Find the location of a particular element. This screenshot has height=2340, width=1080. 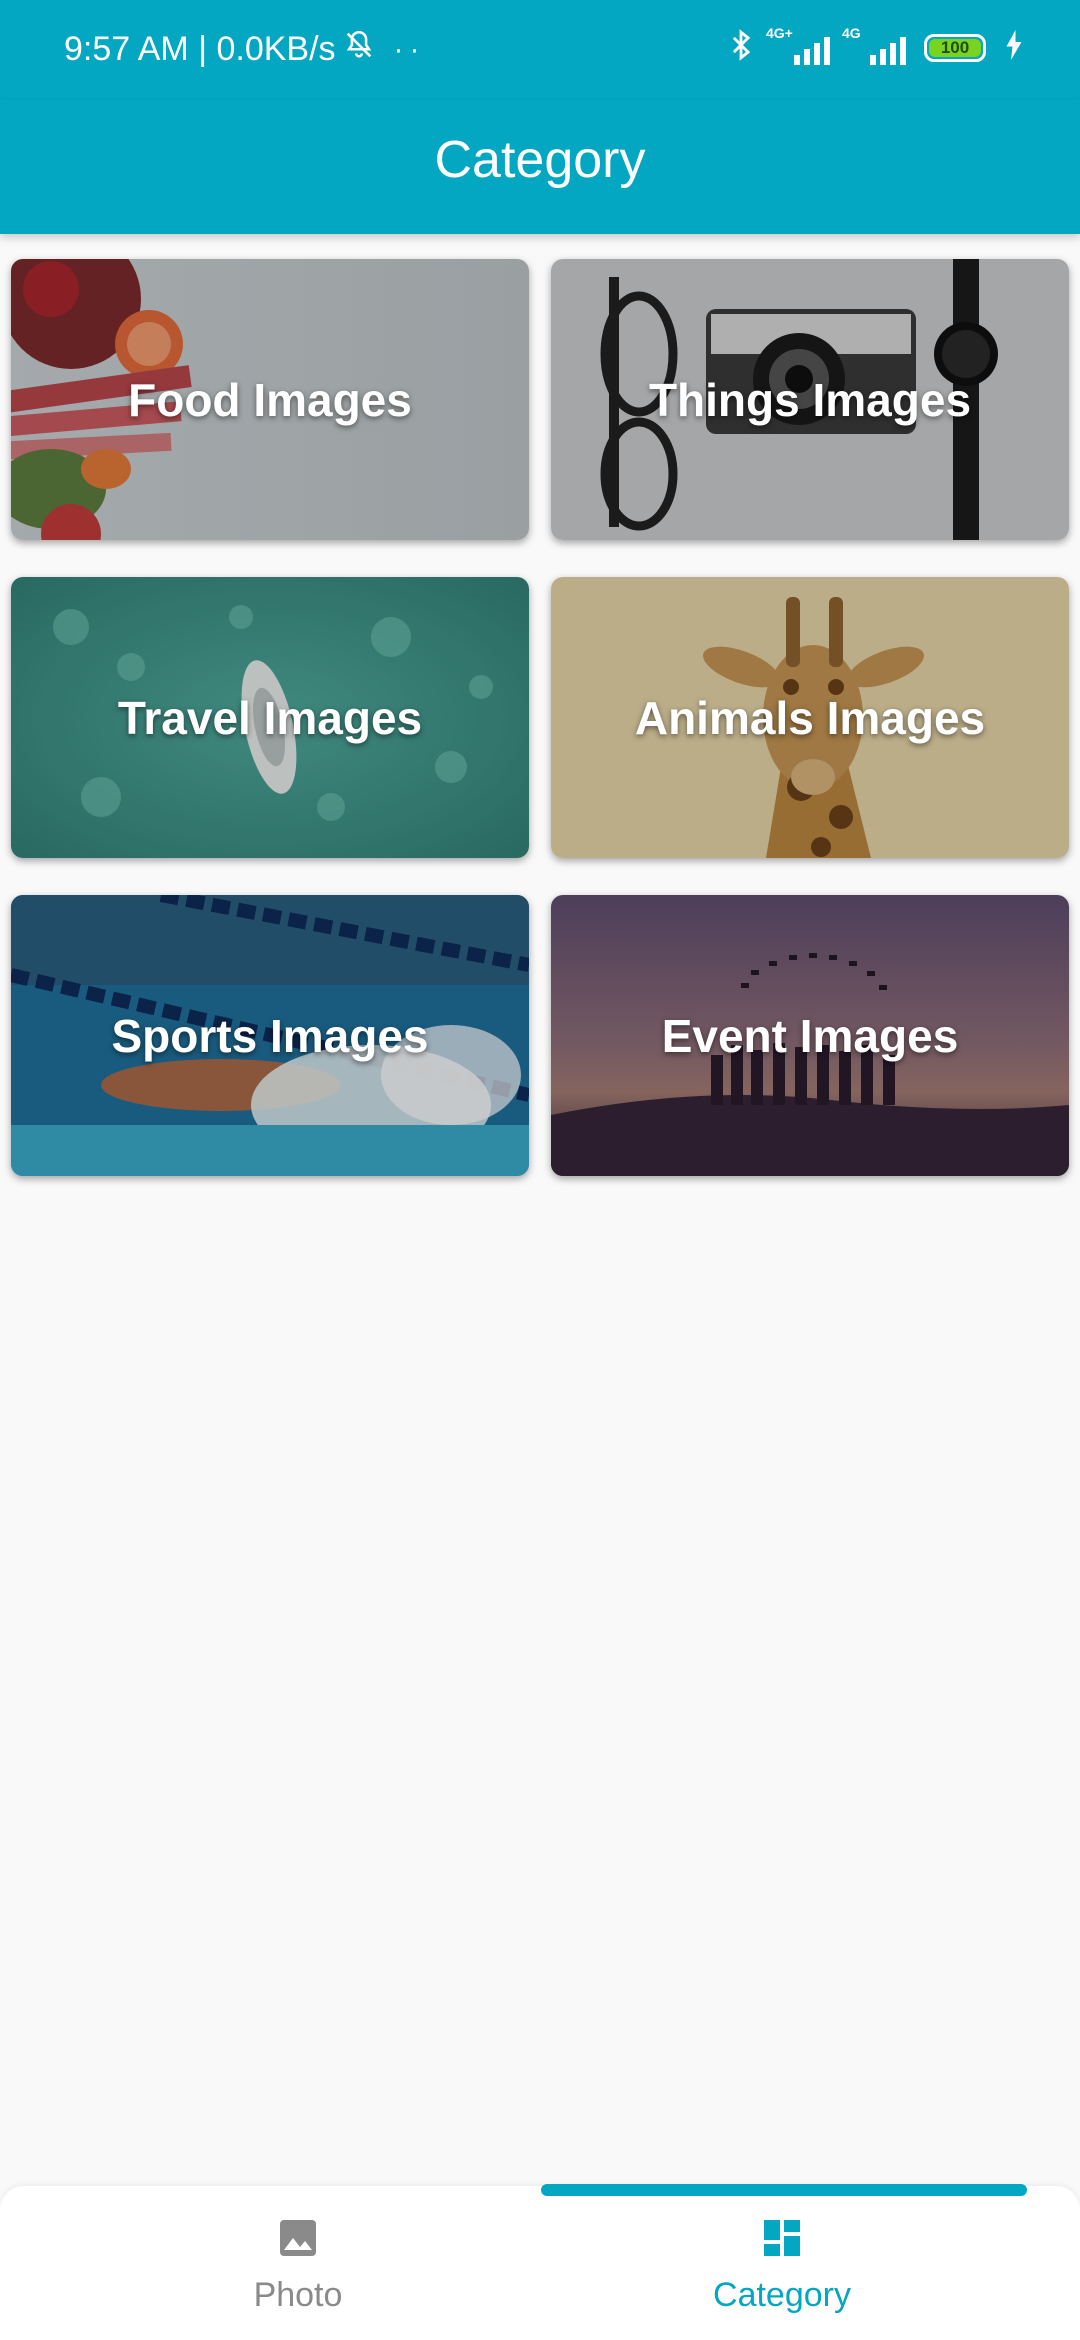

category-card-event: Event Images is located at coordinates (810, 1035).